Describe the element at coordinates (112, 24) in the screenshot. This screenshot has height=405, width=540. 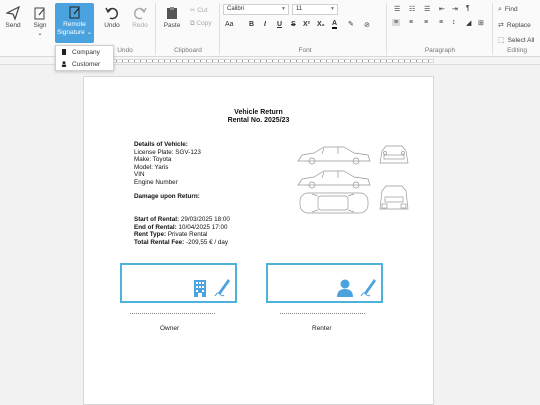
I see `undo-button: Undo` at that location.